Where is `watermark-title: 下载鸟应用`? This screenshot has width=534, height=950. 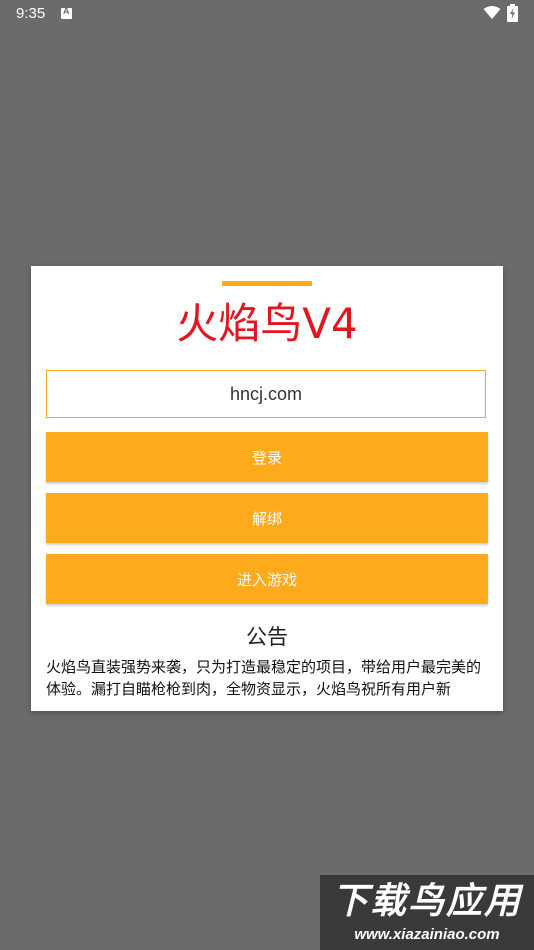
watermark-title: 下载鸟应用 is located at coordinates (426, 901).